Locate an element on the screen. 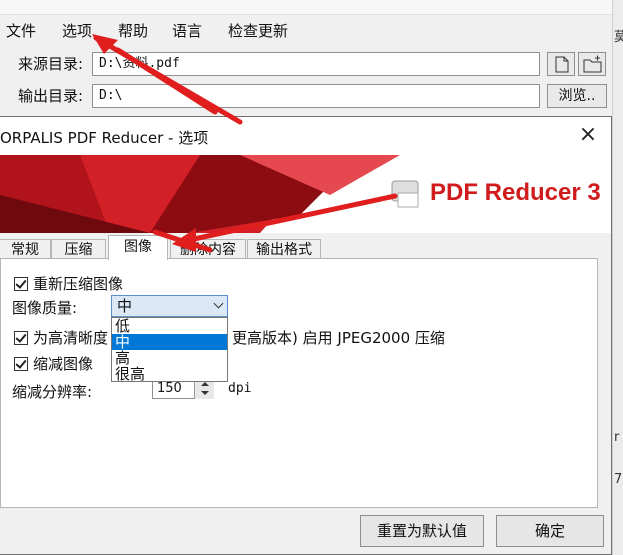  browse-button: 浏览.. is located at coordinates (577, 96).